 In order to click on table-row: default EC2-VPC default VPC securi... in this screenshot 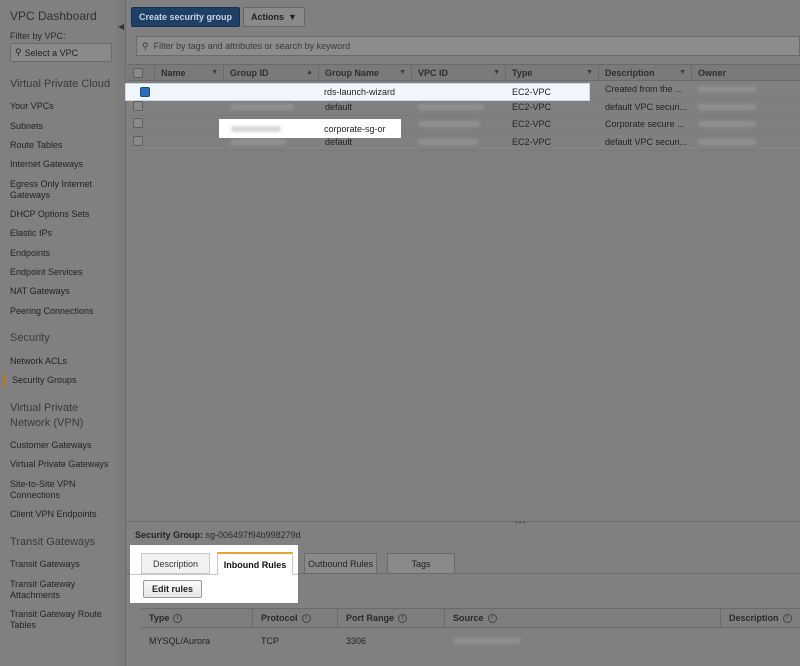, I will do `click(463, 107)`.